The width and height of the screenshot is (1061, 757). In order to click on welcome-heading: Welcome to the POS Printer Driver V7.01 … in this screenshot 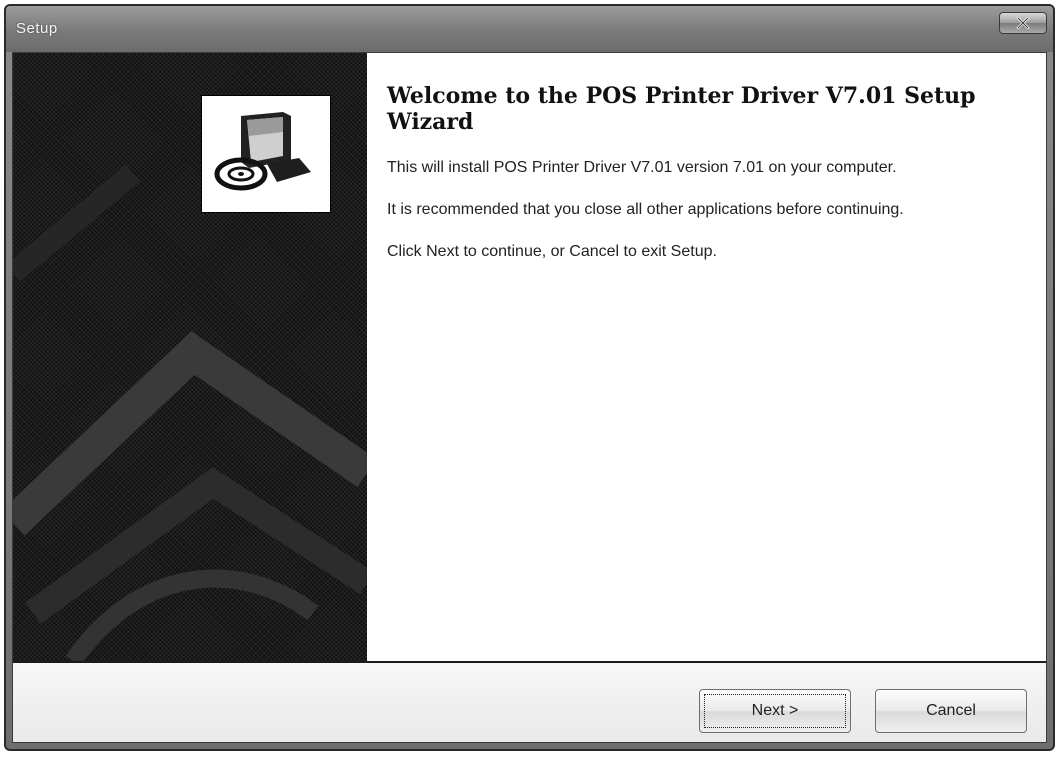, I will do `click(681, 109)`.